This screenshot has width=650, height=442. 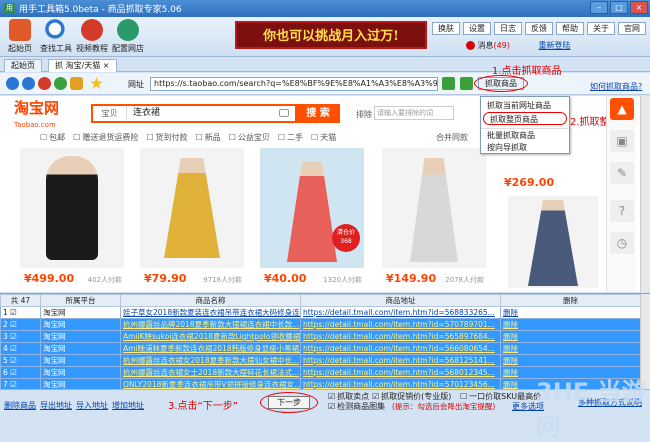 What do you see at coordinates (632, 28) in the screenshot?
I see `website-button: 官网` at bounding box center [632, 28].